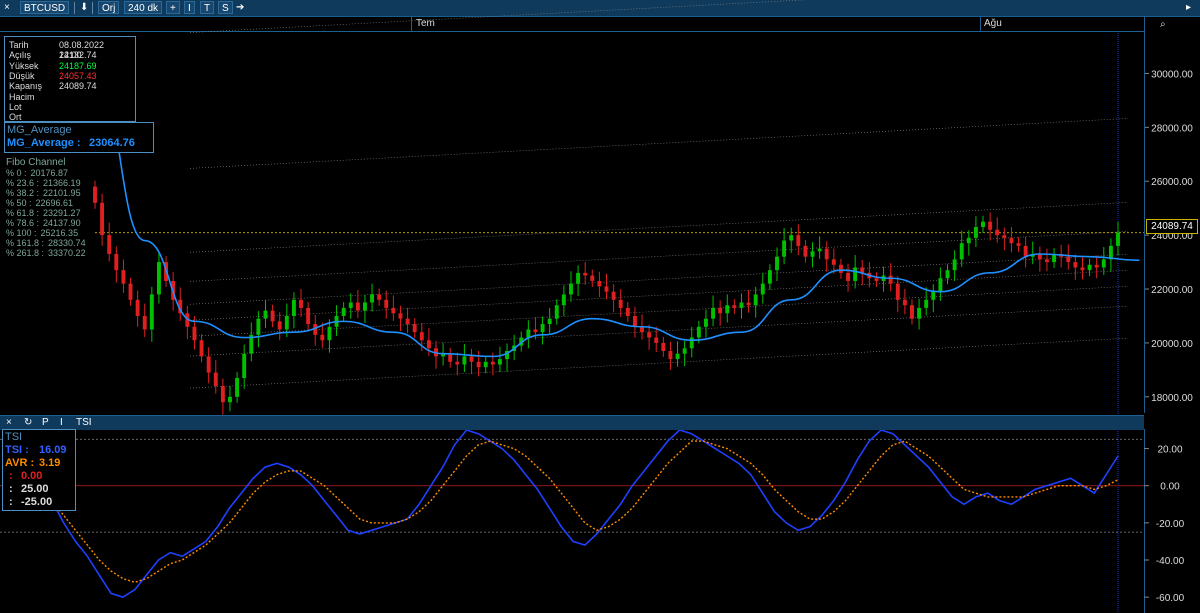 Image resolution: width=1200 pixels, height=613 pixels. What do you see at coordinates (61, 422) in the screenshot?
I see `info-icon: I` at bounding box center [61, 422].